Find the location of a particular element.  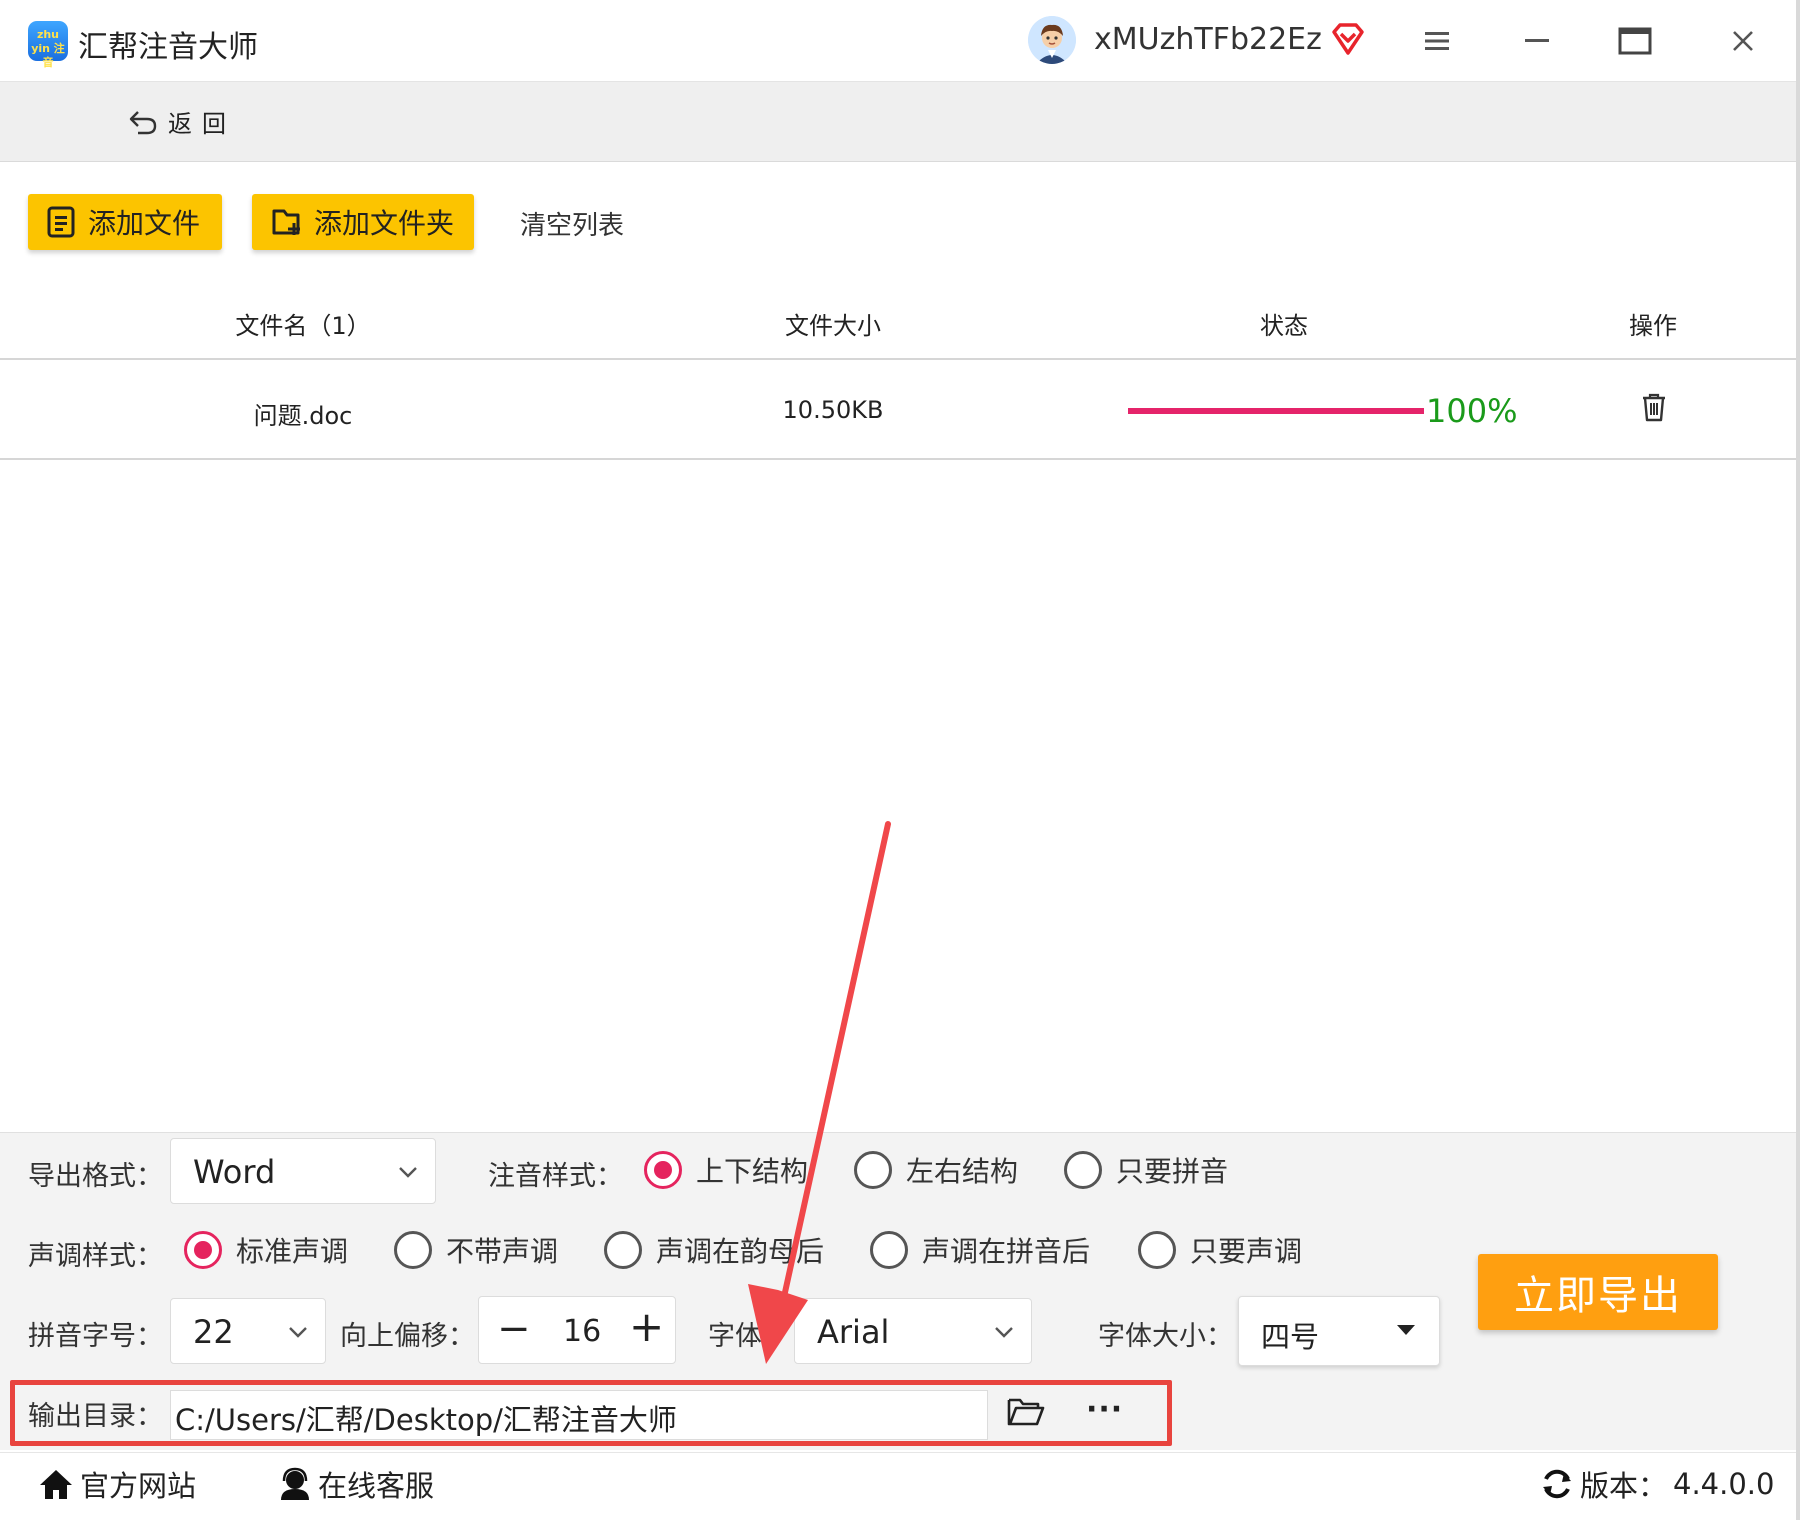

version-value: 4.4.0.0 is located at coordinates (1724, 1484).